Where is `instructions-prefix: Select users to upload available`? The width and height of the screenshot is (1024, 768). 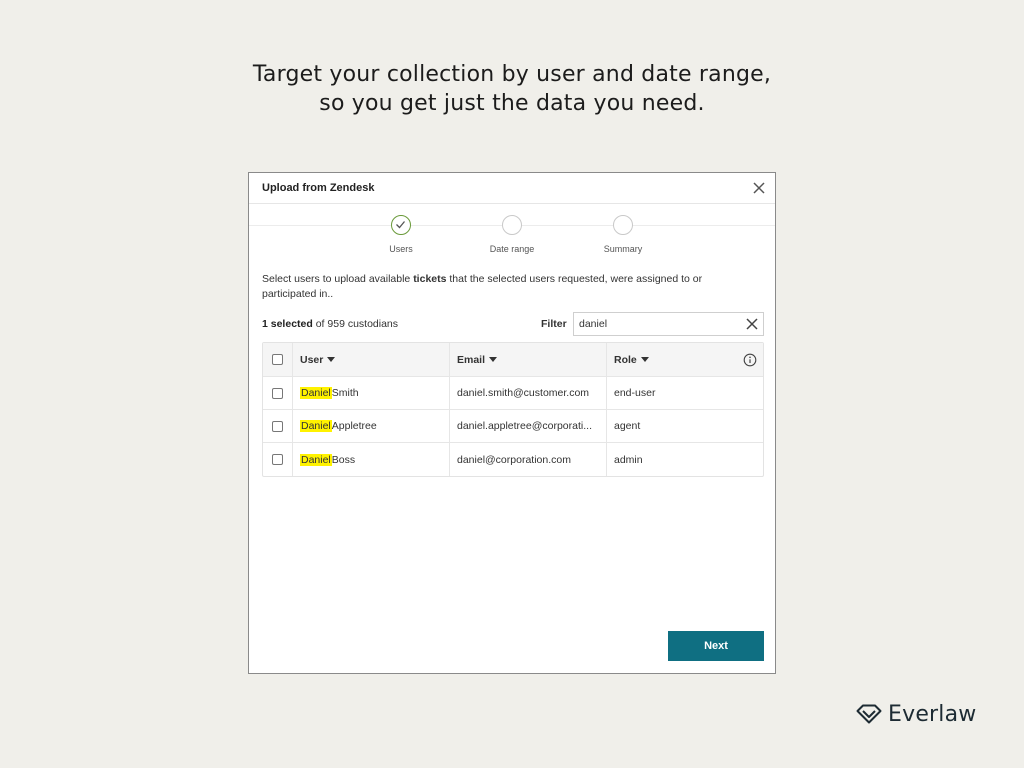 instructions-prefix: Select users to upload available is located at coordinates (338, 279).